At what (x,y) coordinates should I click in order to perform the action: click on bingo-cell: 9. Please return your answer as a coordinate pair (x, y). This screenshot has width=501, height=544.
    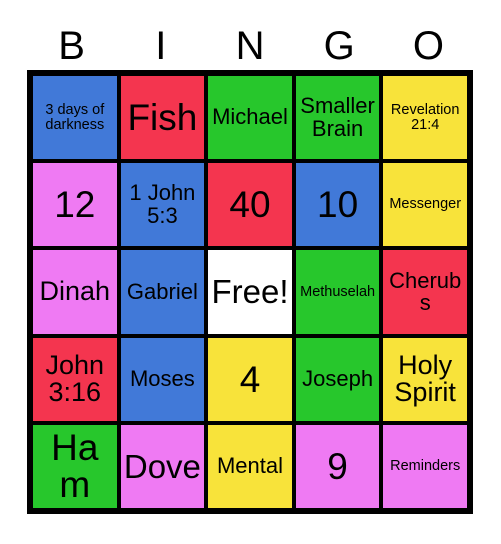
    Looking at the image, I should click on (337, 466).